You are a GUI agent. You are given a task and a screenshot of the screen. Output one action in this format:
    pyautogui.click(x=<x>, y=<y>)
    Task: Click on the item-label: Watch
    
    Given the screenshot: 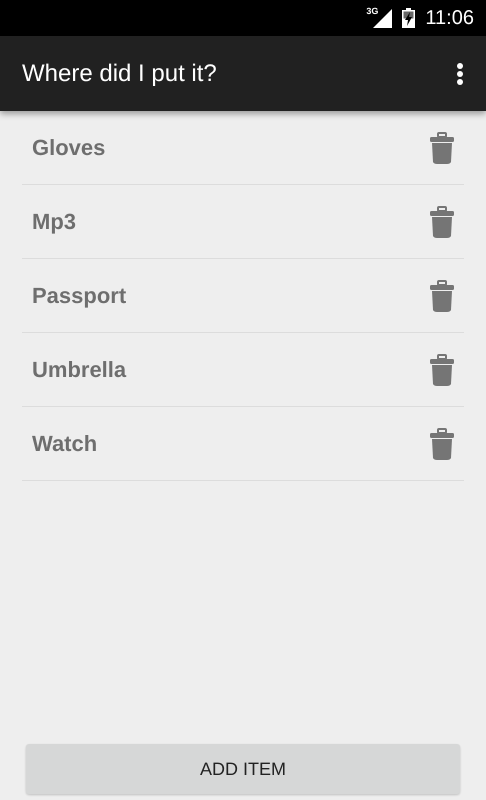 What is the action you would take?
    pyautogui.click(x=65, y=443)
    